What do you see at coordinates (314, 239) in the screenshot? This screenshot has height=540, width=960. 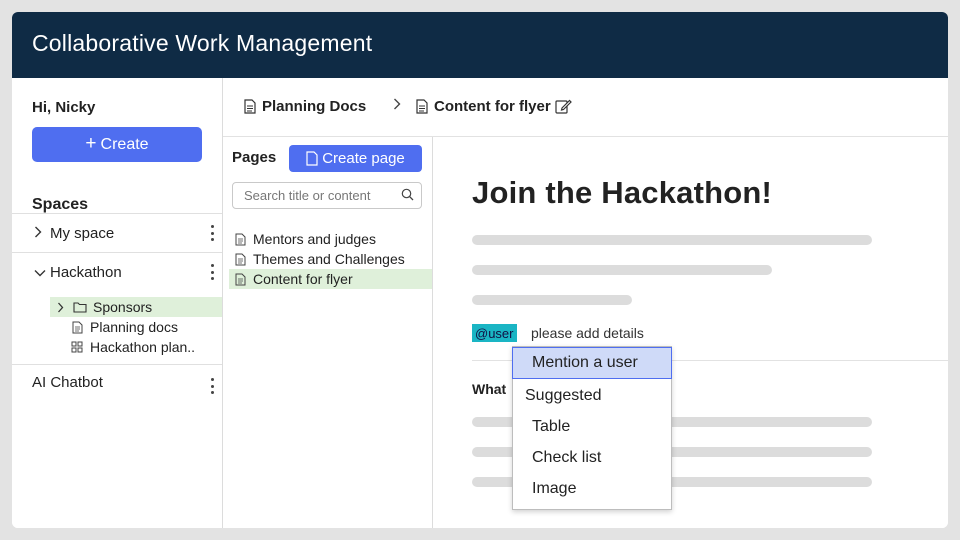 I see `page-item-label: Mentors and judges` at bounding box center [314, 239].